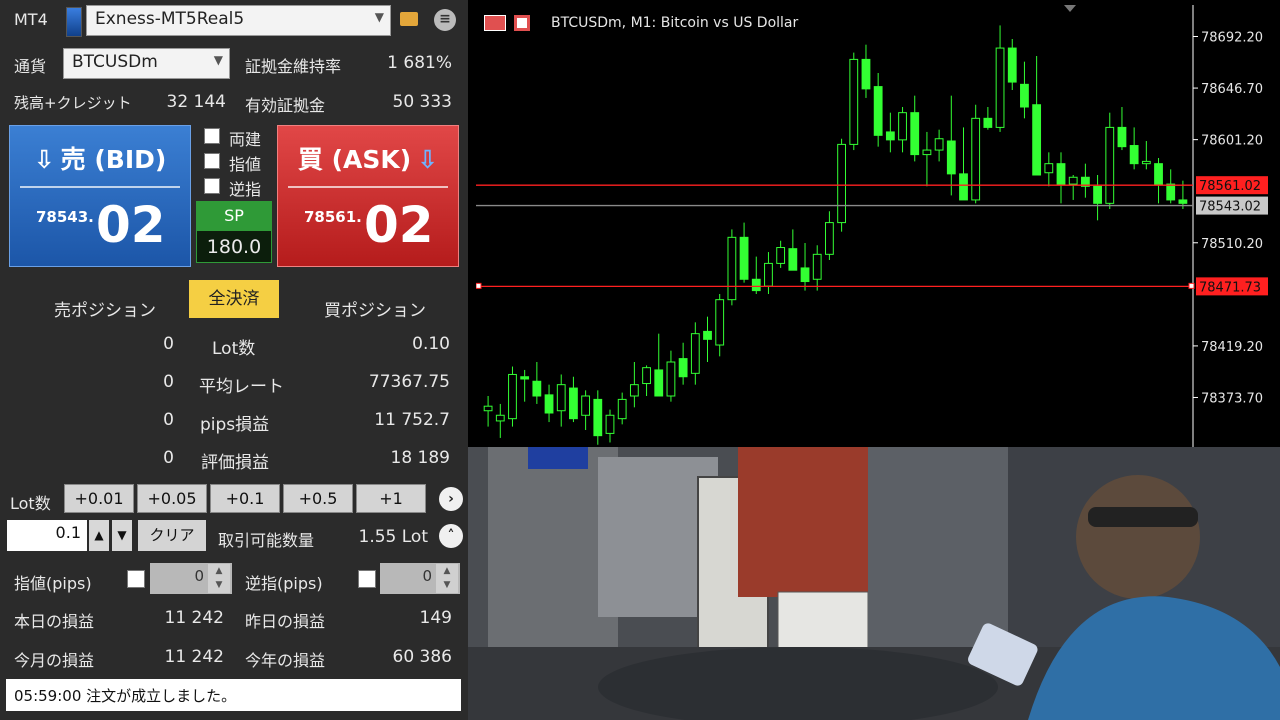 Image resolution: width=1280 pixels, height=720 pixels. What do you see at coordinates (391, 498) in the screenshot?
I see `lot-plus-1-button: +1` at bounding box center [391, 498].